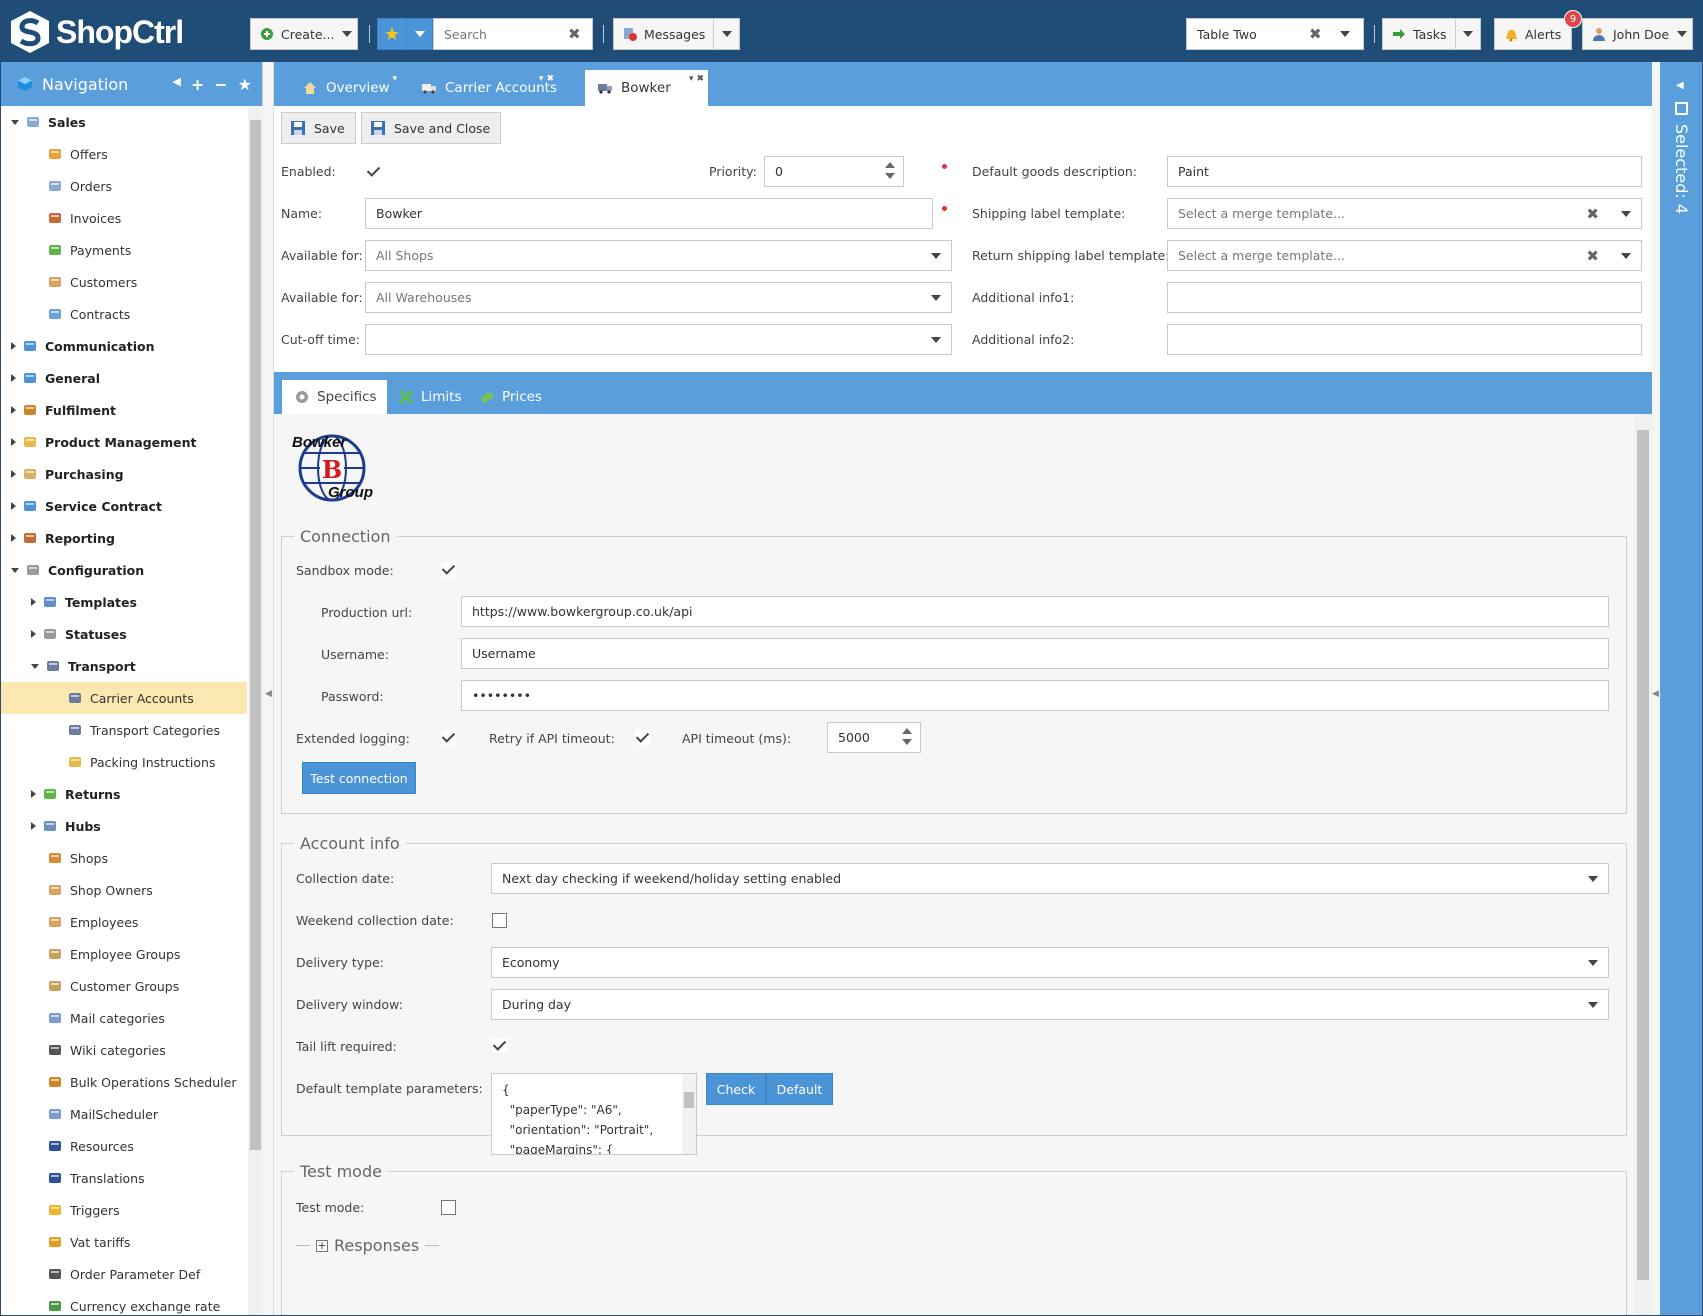 This screenshot has height=1316, width=1703. What do you see at coordinates (1643, 855) in the screenshot?
I see `scrollbar-thumb` at bounding box center [1643, 855].